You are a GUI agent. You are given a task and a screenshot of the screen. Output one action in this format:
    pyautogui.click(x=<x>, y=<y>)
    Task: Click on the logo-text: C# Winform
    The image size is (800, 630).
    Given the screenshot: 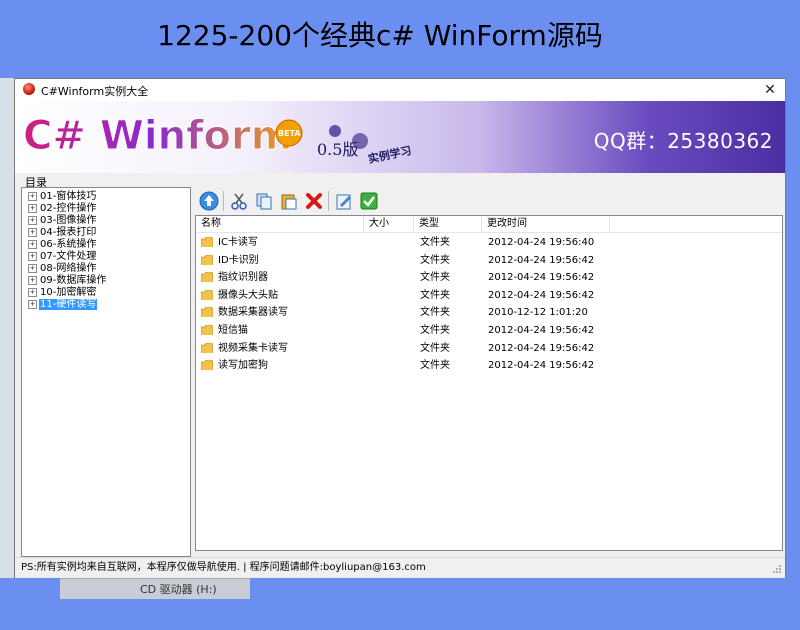 What is the action you would take?
    pyautogui.click(x=157, y=136)
    